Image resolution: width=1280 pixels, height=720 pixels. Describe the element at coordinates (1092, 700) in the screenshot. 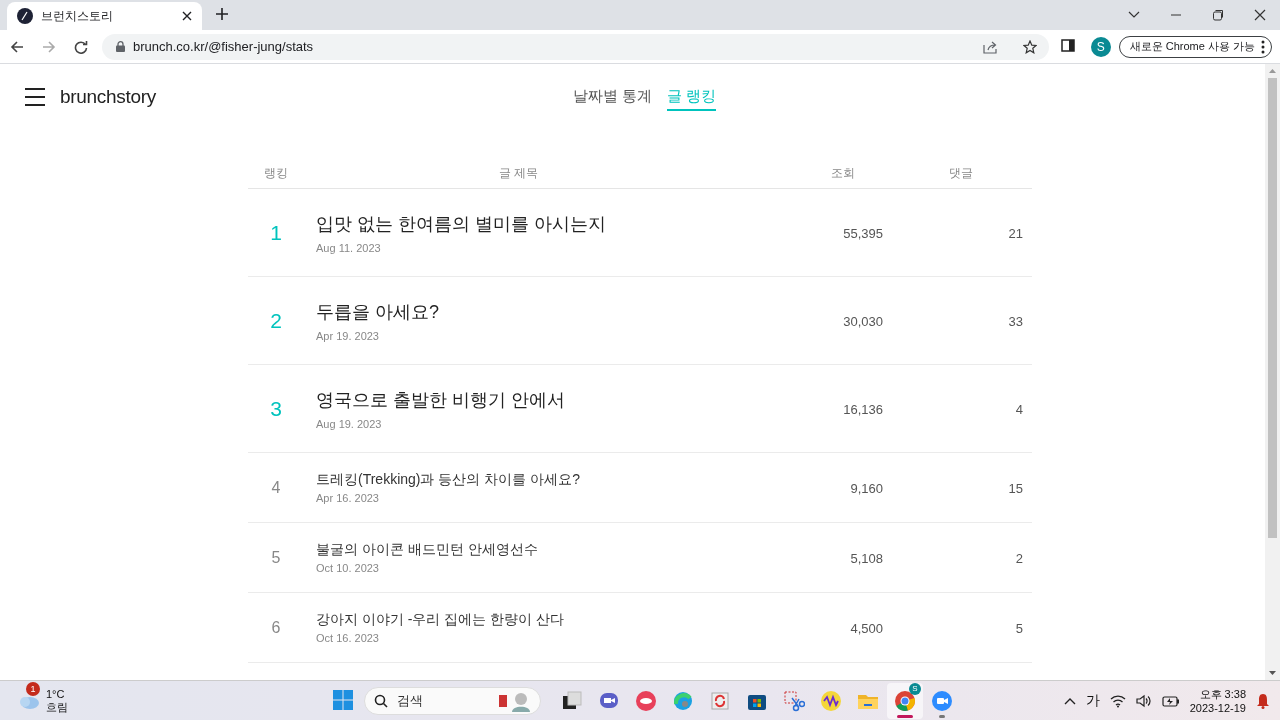

I see `input-method-indicator: 가` at that location.